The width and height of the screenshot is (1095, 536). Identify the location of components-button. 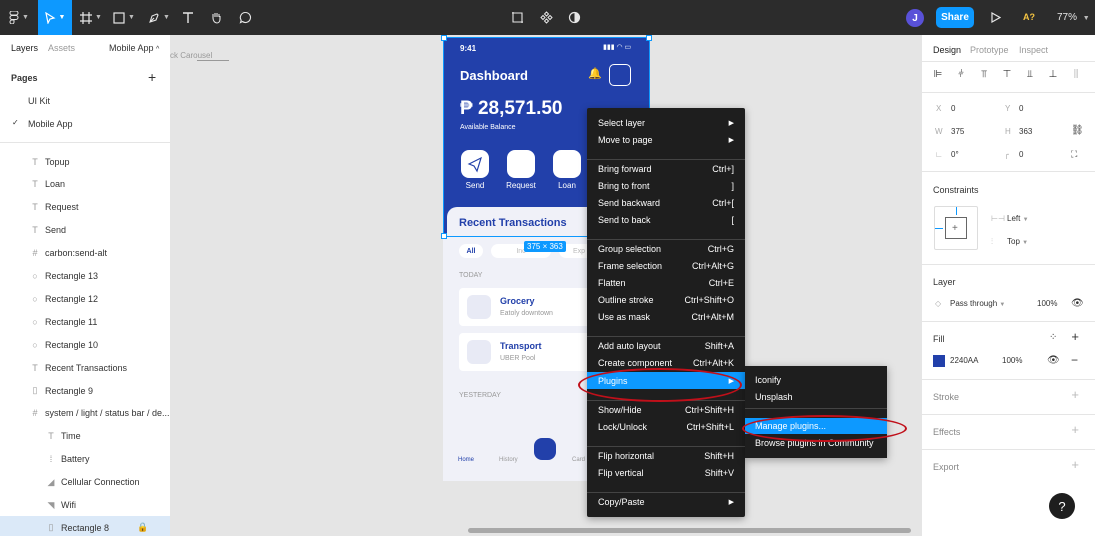
(546, 17).